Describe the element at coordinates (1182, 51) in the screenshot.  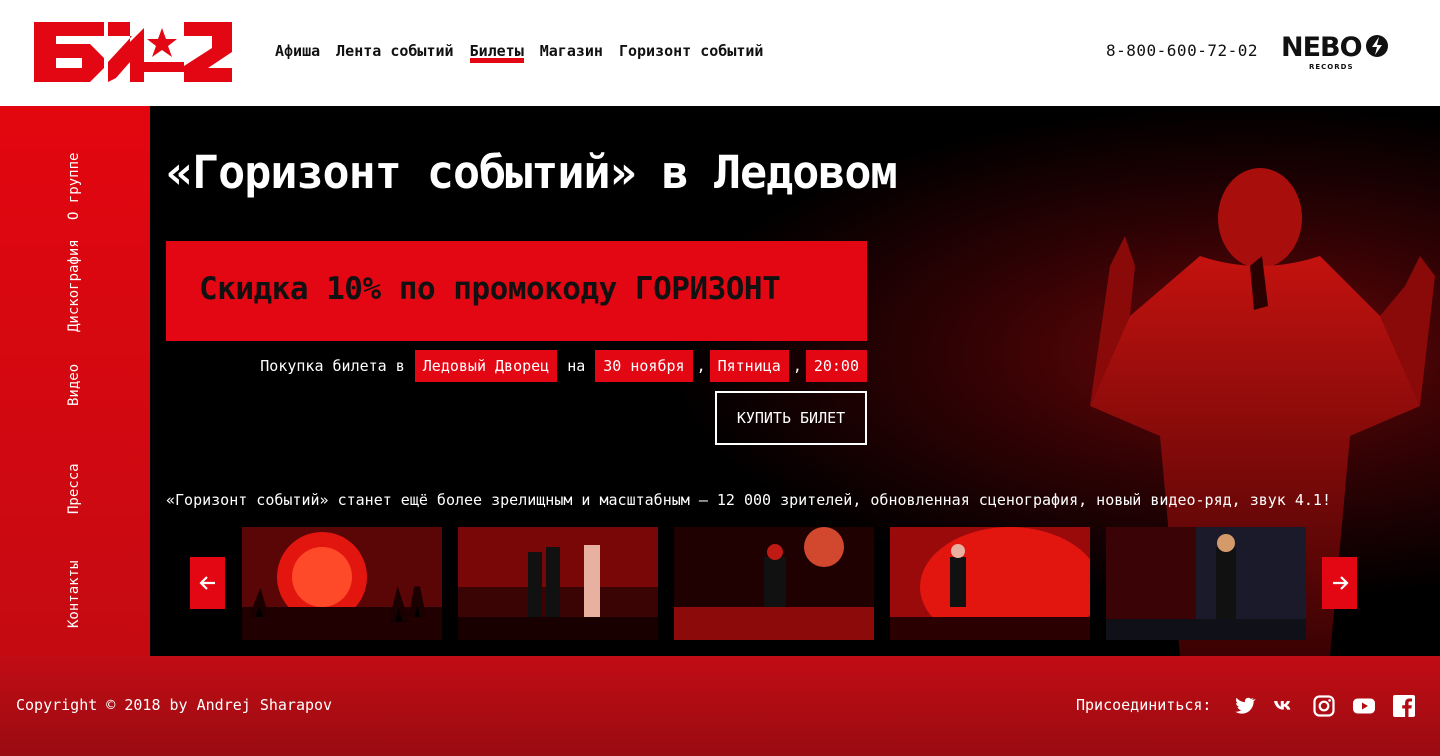
I see `phone-number: 8-800-600-72-02` at that location.